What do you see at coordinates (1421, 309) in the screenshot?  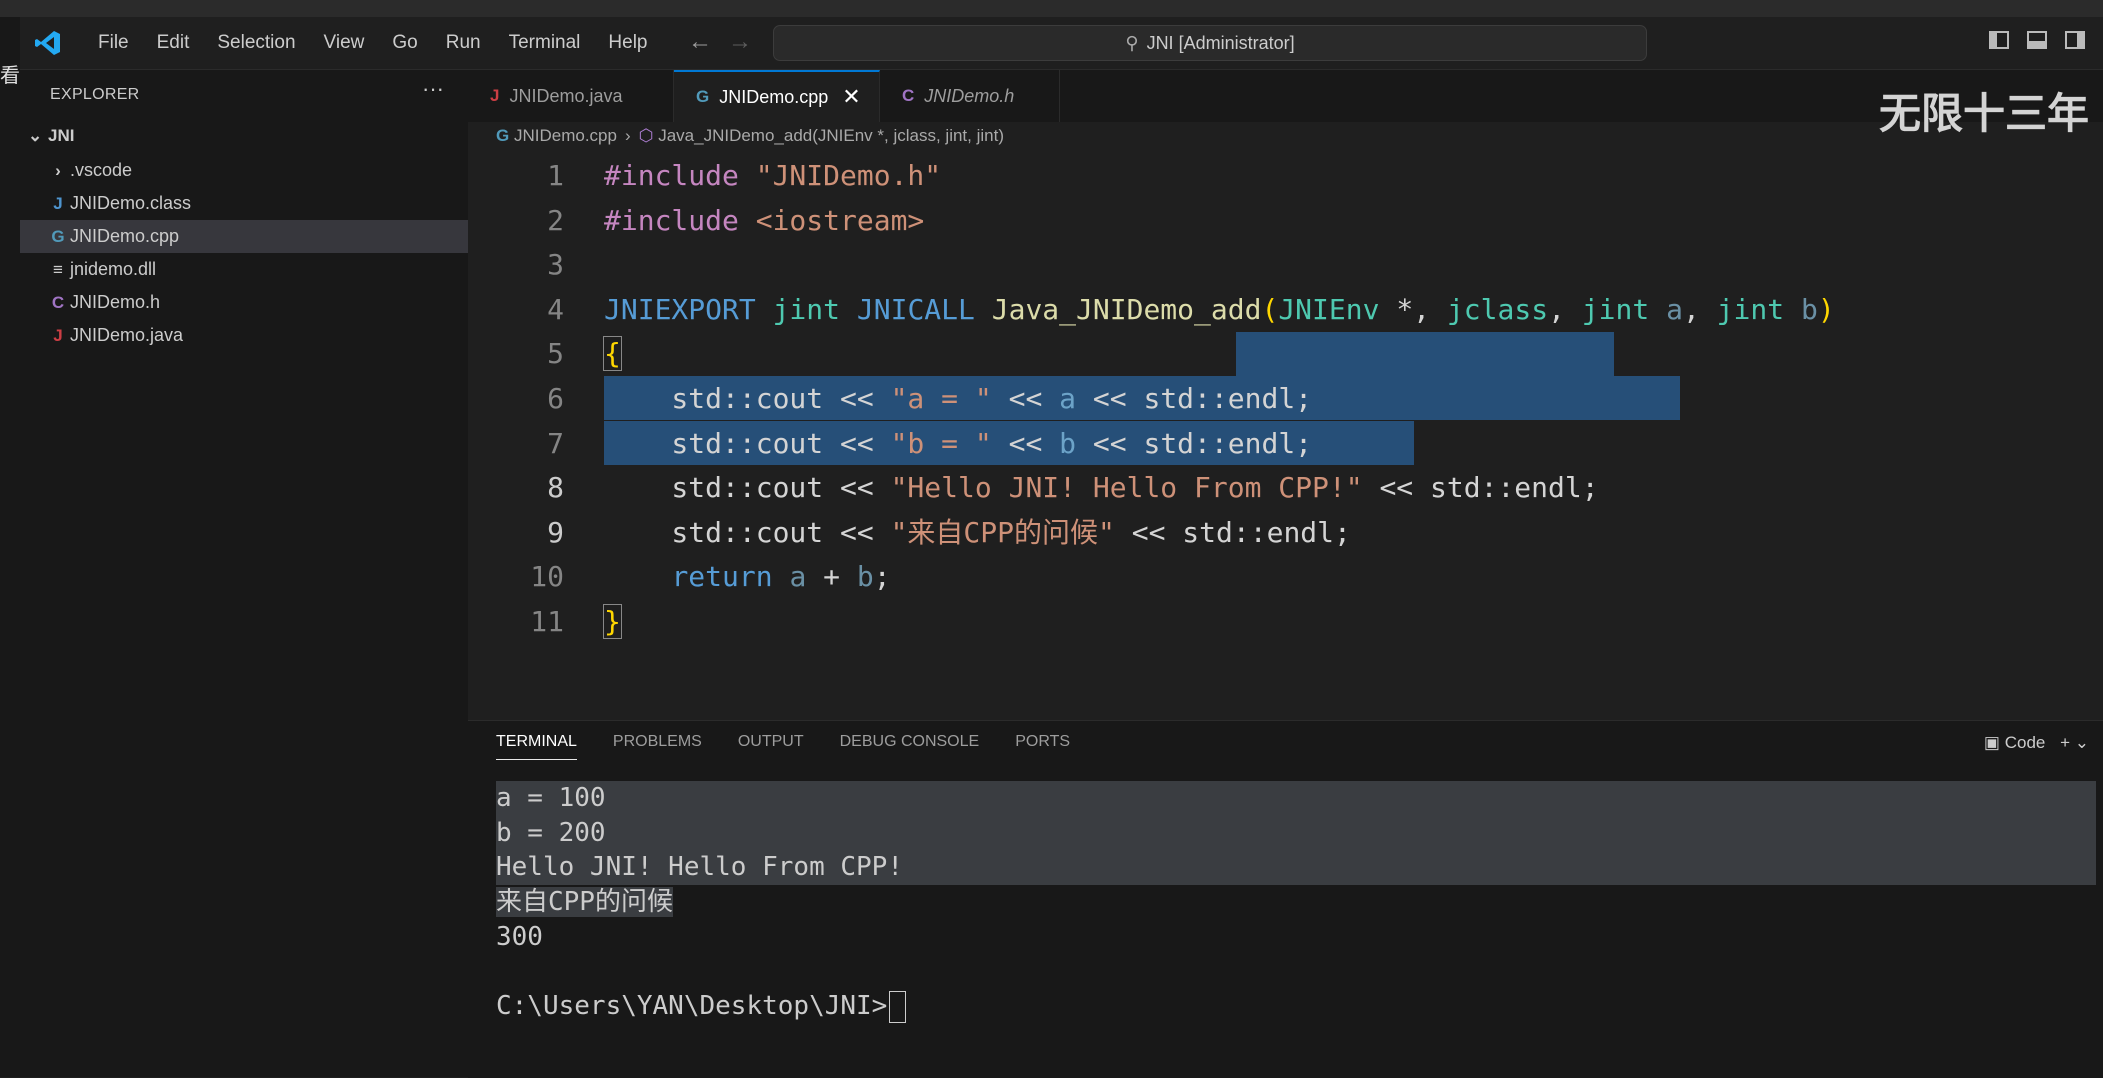 I see `token: *,` at bounding box center [1421, 309].